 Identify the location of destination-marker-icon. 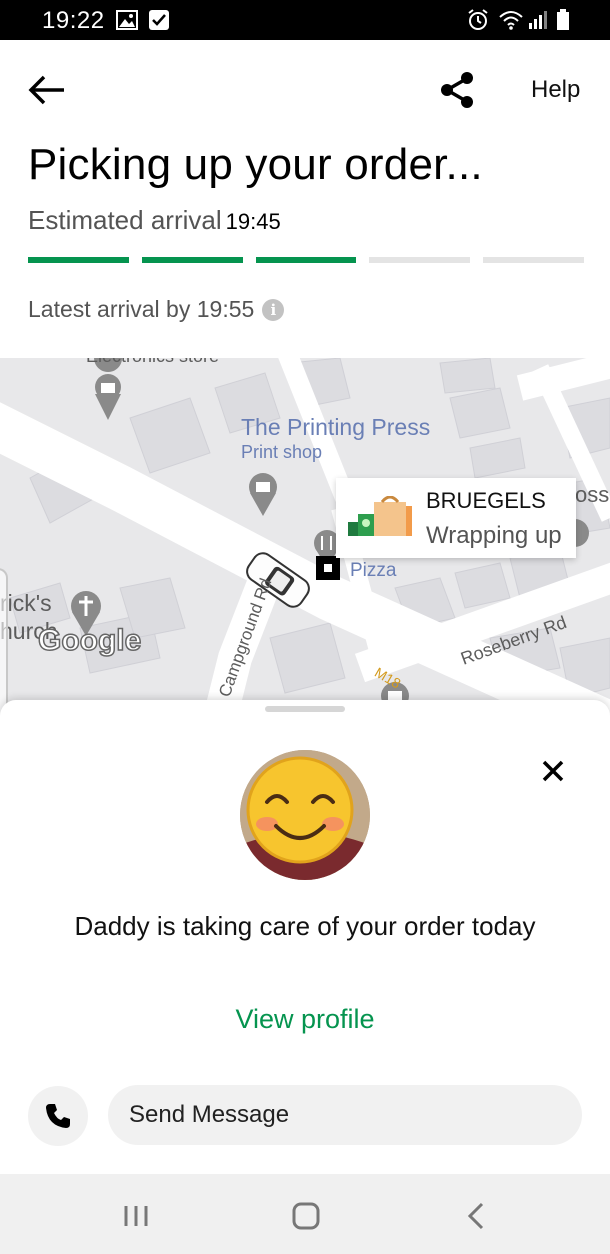
(328, 568).